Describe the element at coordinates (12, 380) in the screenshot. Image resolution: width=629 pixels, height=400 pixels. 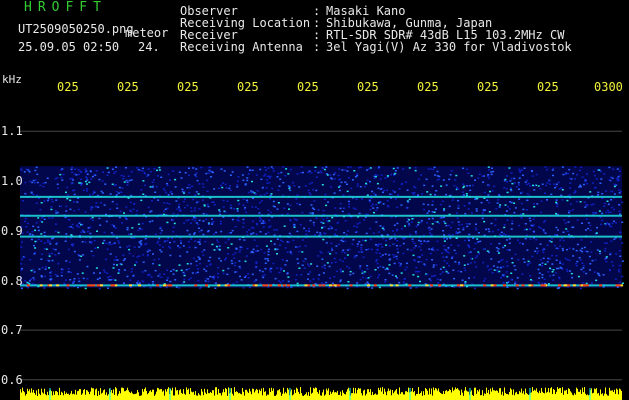
I see `freq-label: 0.6` at that location.